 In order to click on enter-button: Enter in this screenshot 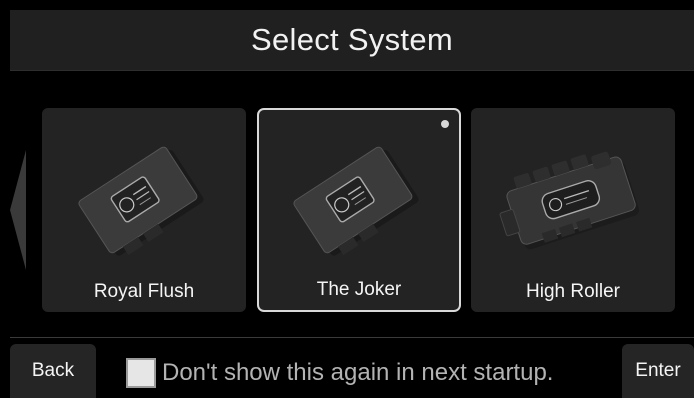, I will do `click(658, 371)`.